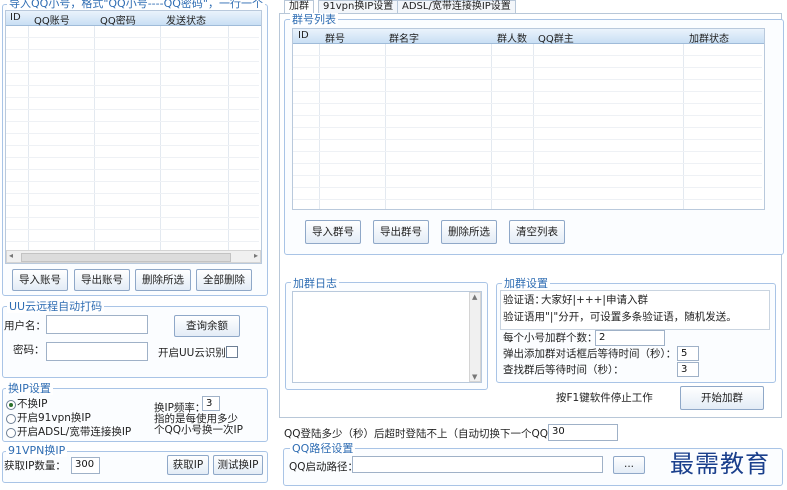  What do you see at coordinates (256, 255) in the screenshot?
I see `scroll-right-icon: ▸` at bounding box center [256, 255].